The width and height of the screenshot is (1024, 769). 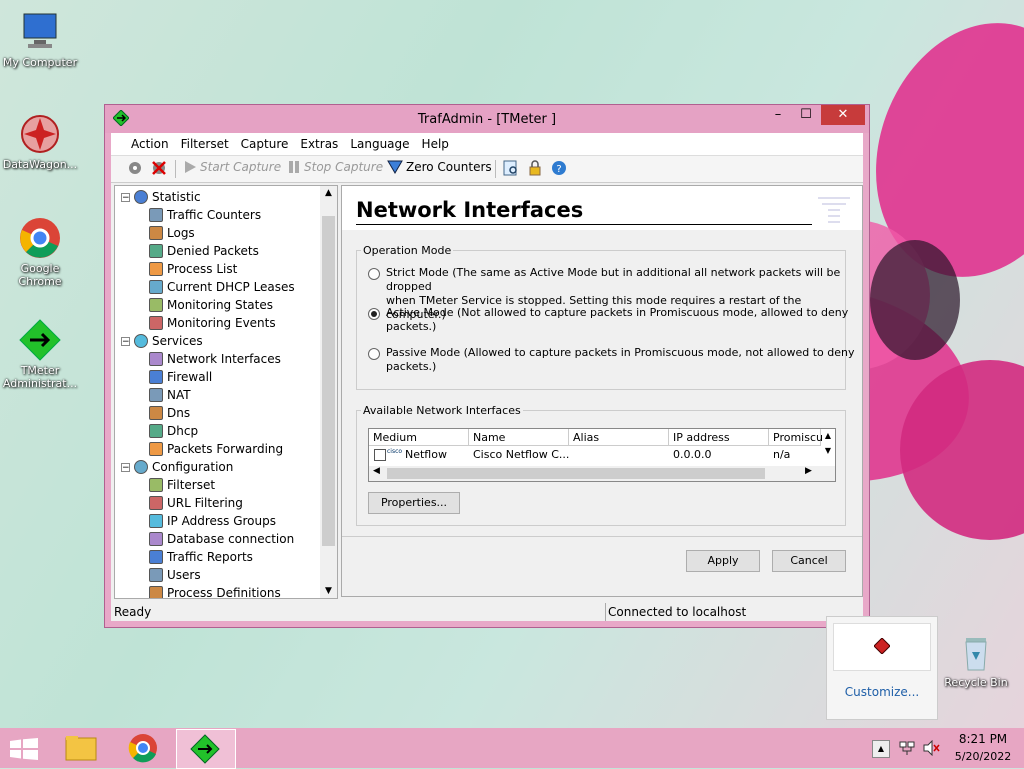 I want to click on volume-muted-icon, so click(x=931, y=749).